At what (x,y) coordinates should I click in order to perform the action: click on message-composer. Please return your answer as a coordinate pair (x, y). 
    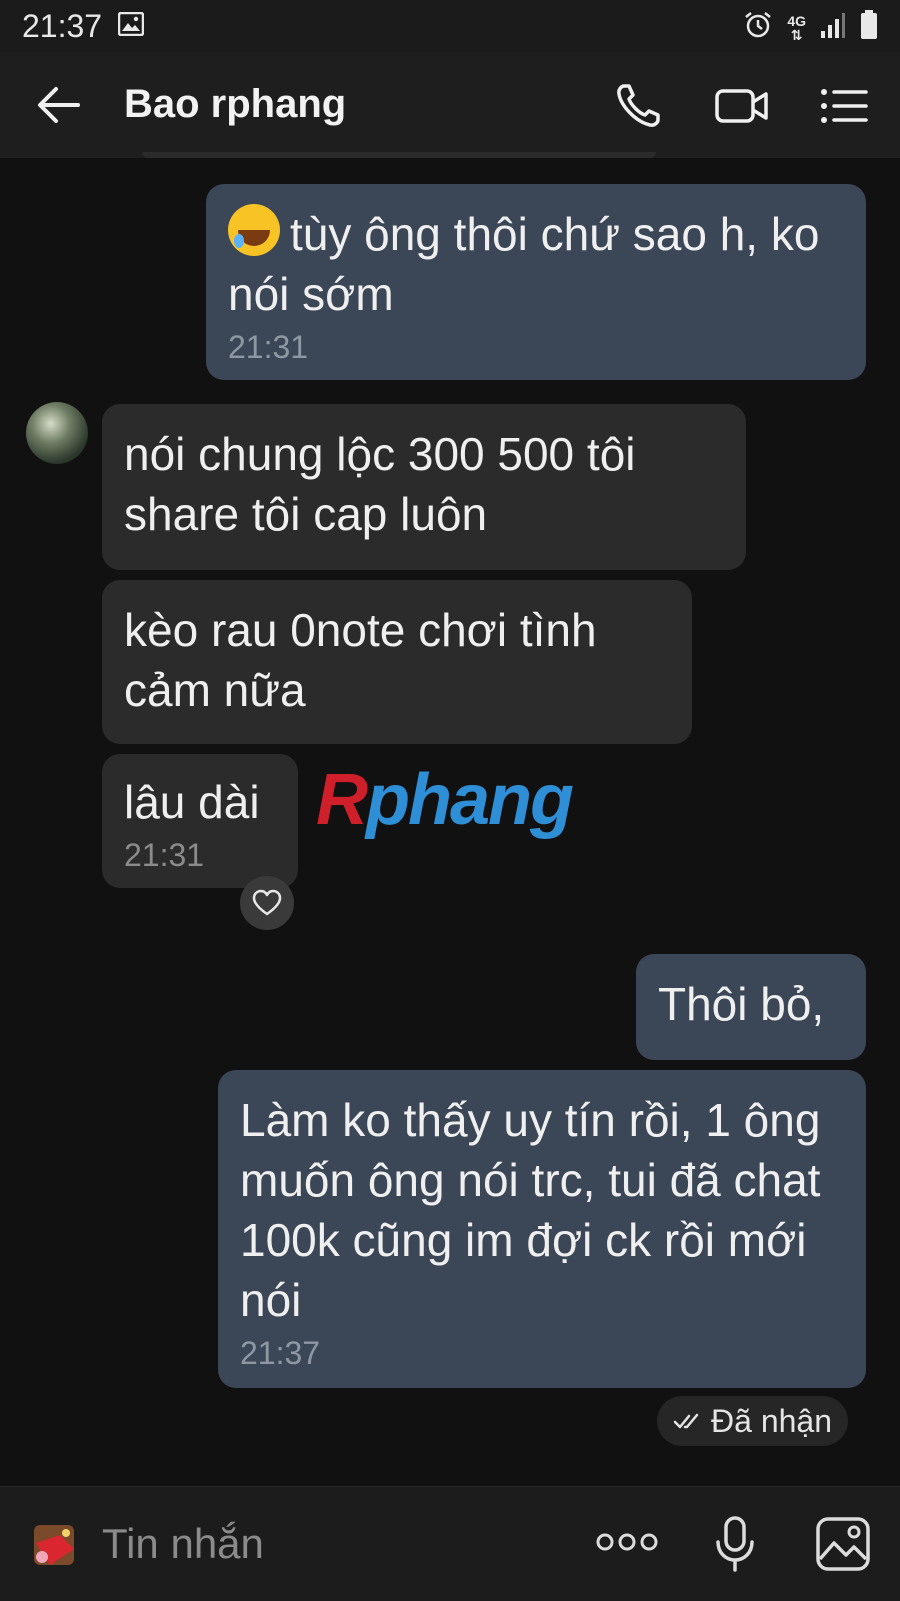
    Looking at the image, I should click on (450, 1543).